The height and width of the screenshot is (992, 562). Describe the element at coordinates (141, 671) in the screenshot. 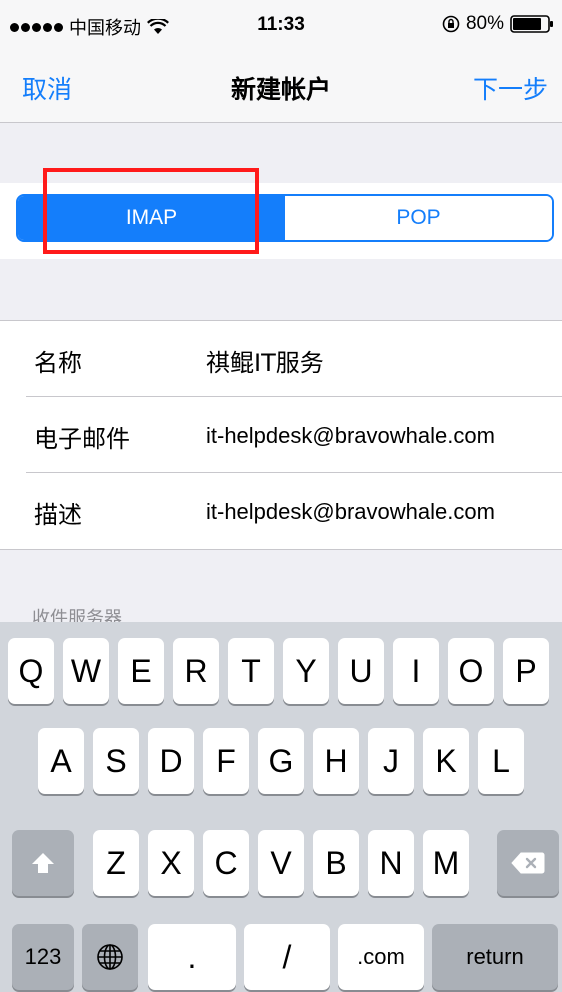

I see `key-e: E` at that location.